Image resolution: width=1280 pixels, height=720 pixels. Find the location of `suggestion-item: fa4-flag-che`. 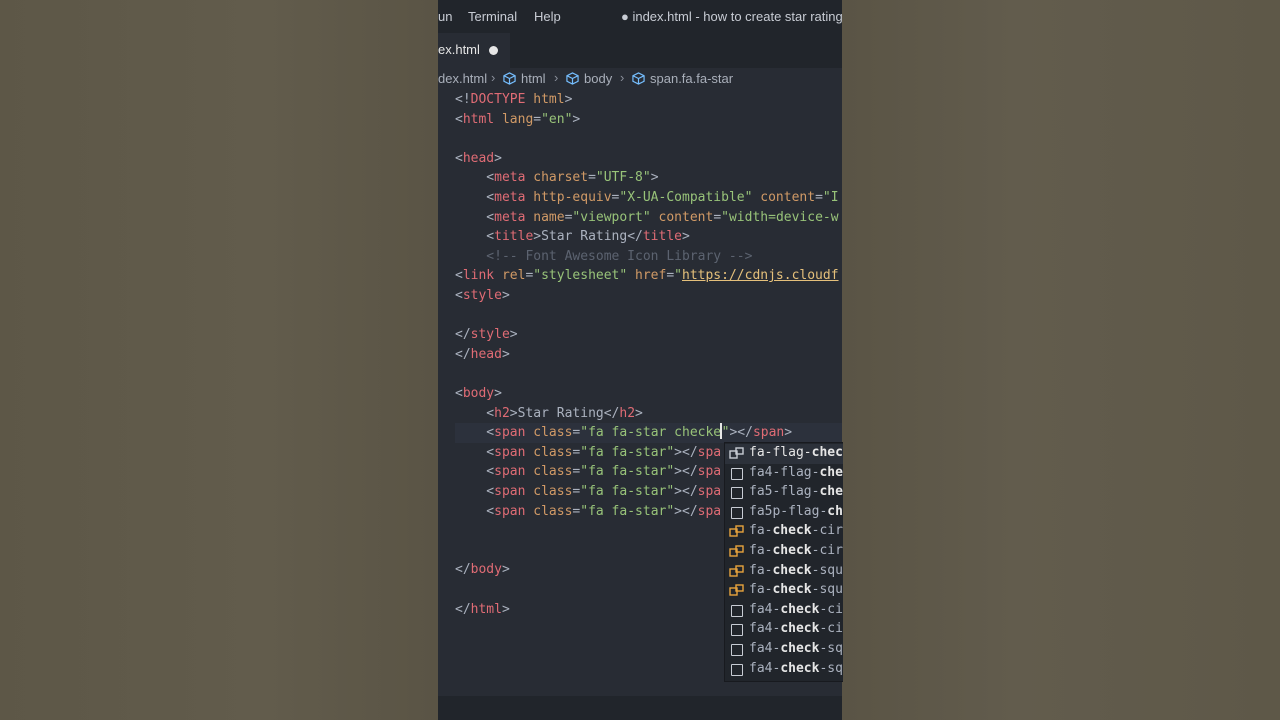

suggestion-item: fa4-flag-che is located at coordinates (784, 474).